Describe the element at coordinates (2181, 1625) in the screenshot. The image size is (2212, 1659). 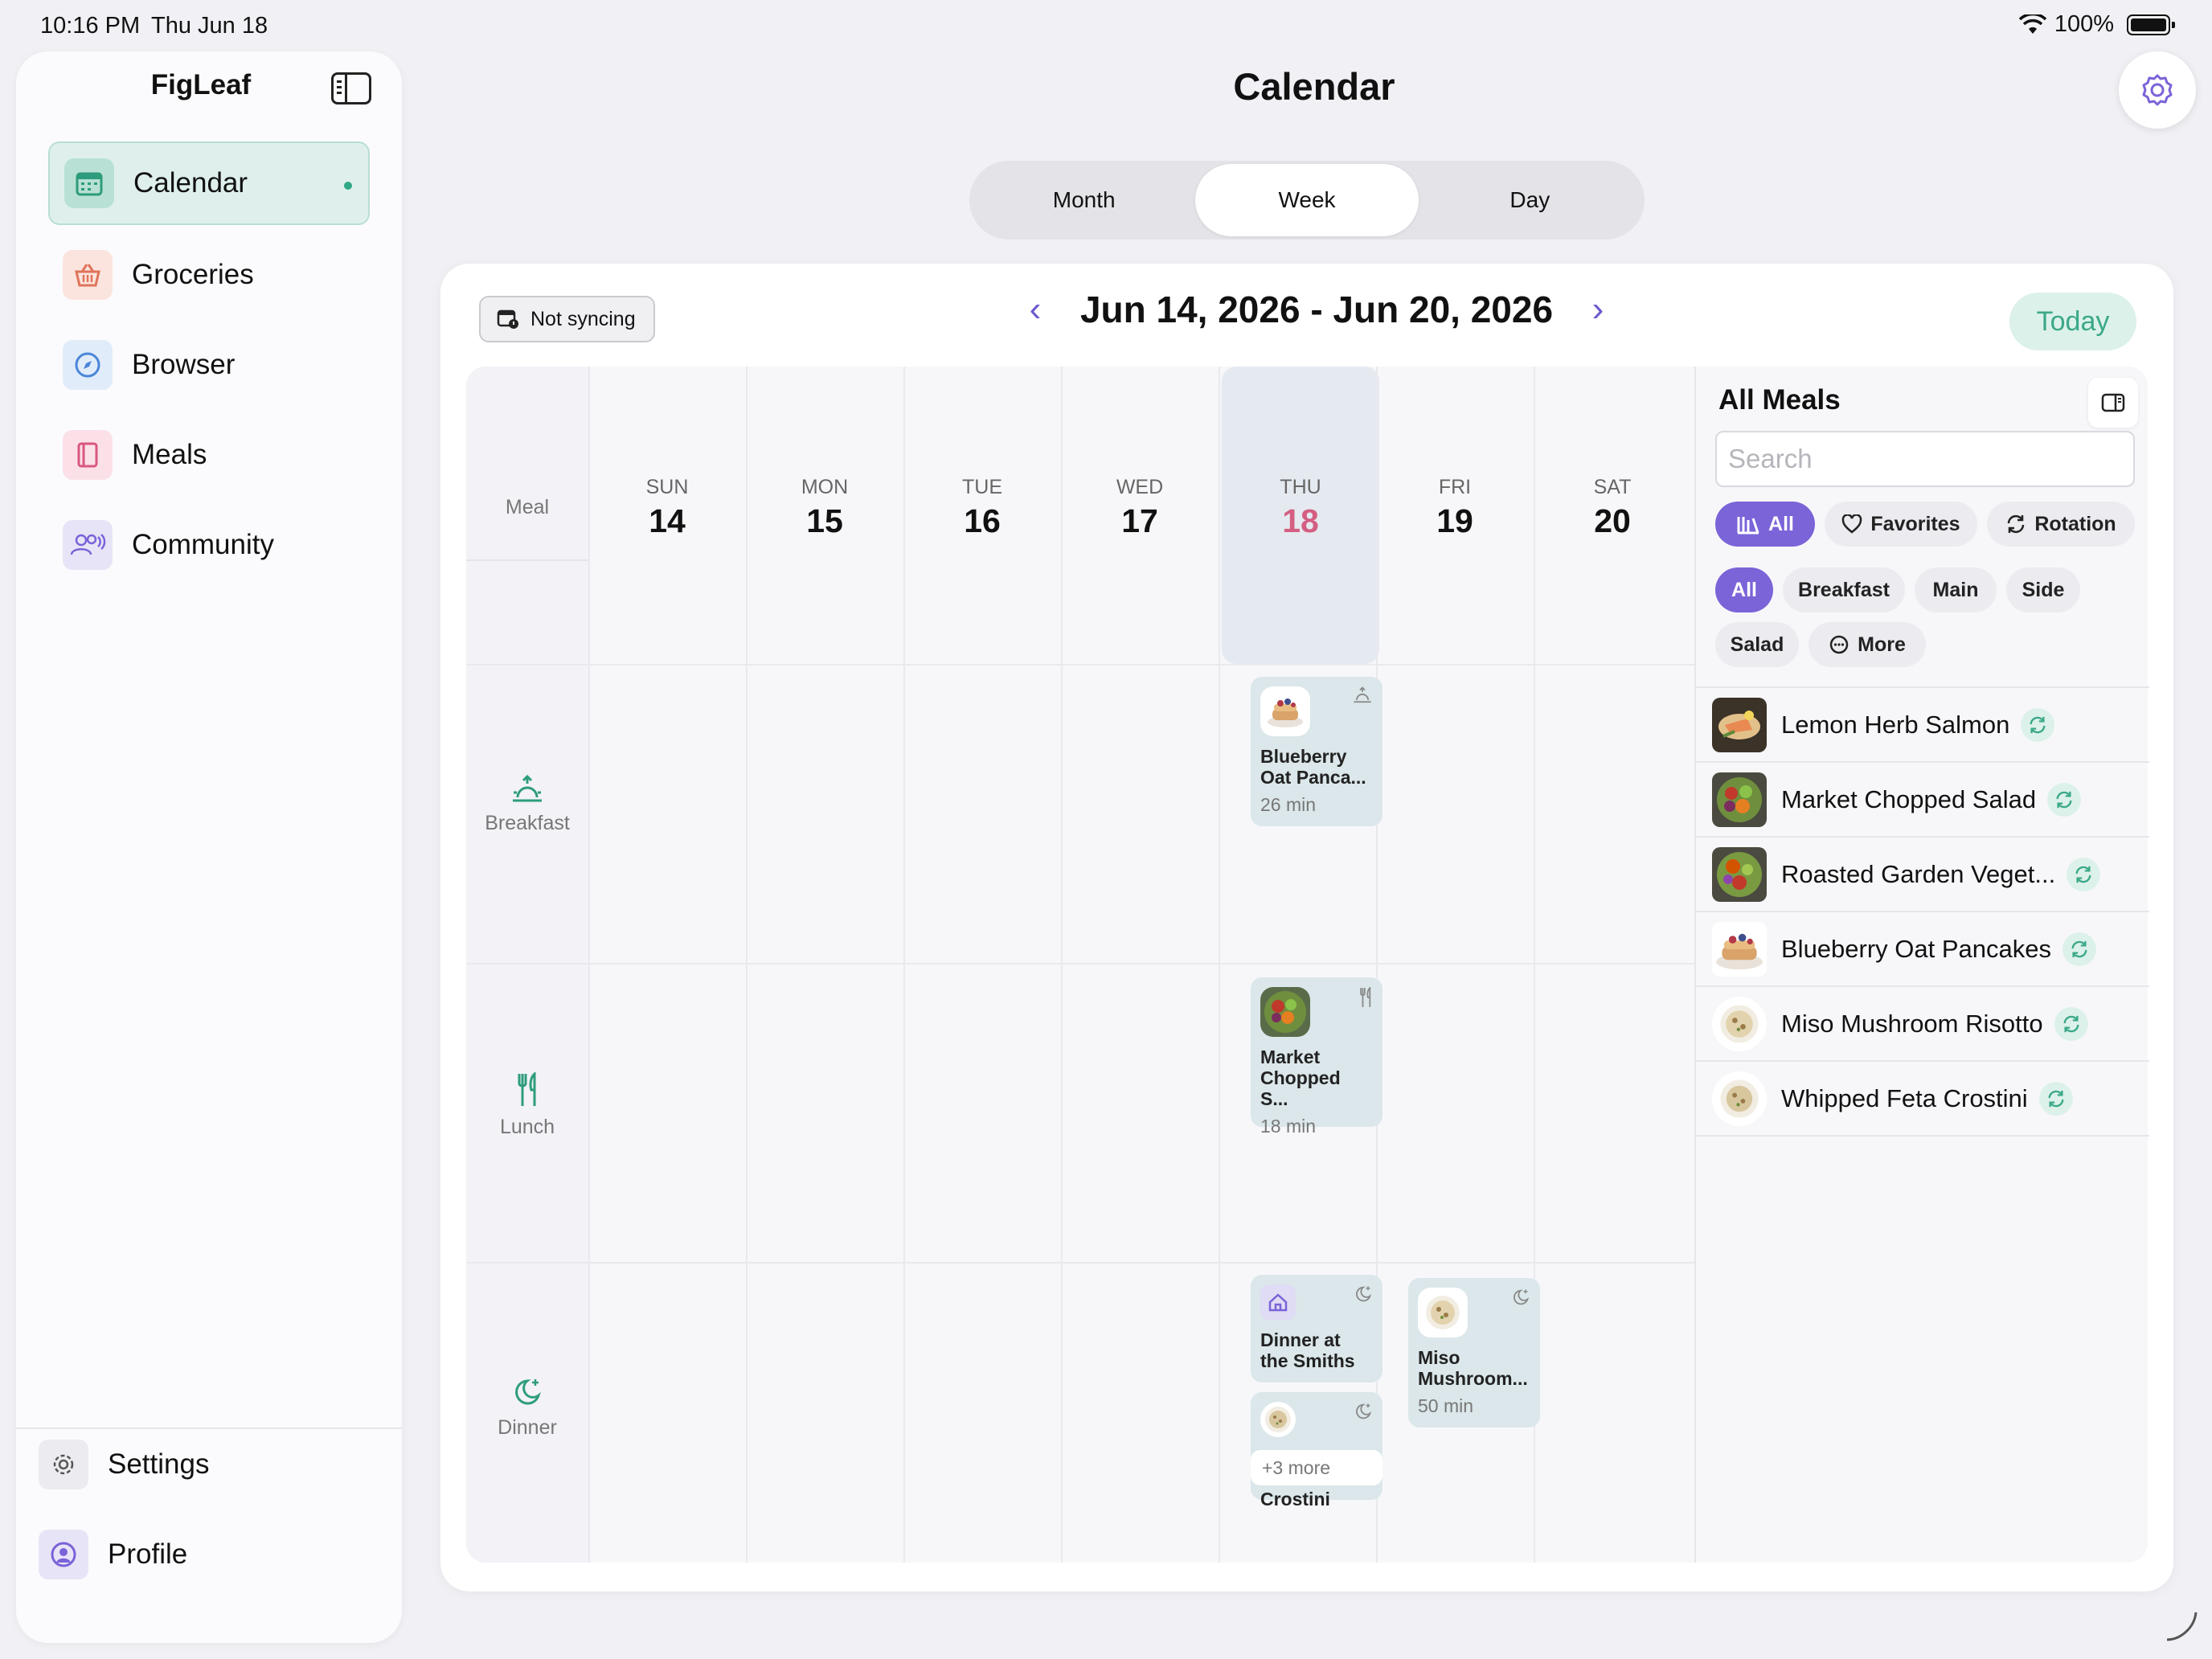
I see `resize-handle-icon` at that location.